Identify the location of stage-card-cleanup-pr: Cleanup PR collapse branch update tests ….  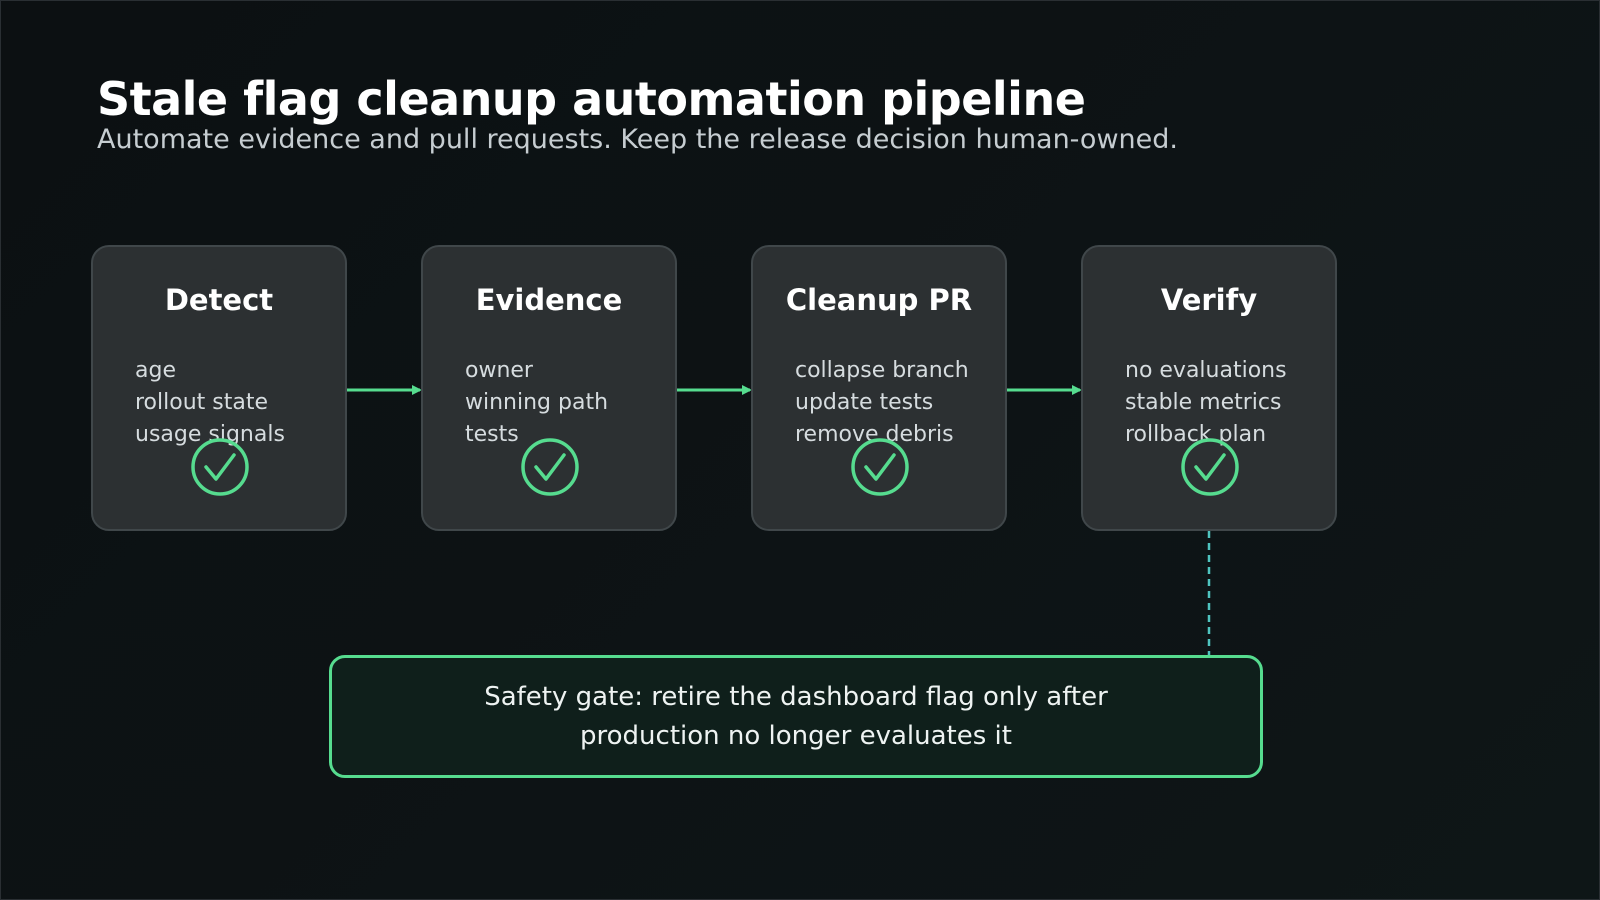
(879, 388).